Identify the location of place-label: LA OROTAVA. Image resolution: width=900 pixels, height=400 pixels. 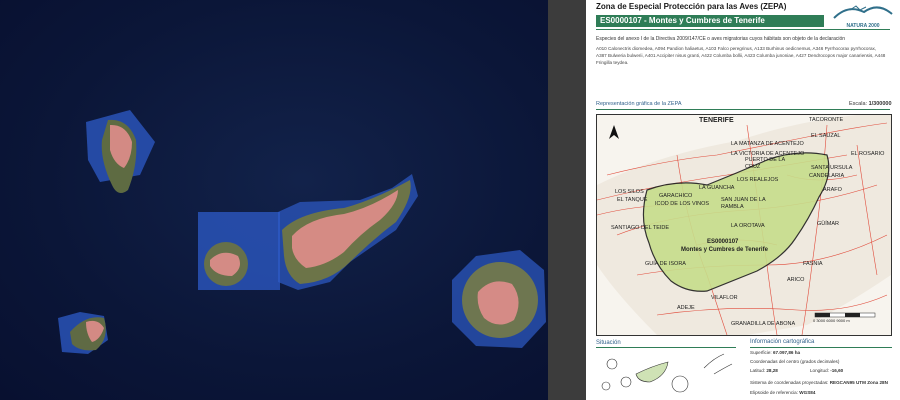
(748, 226).